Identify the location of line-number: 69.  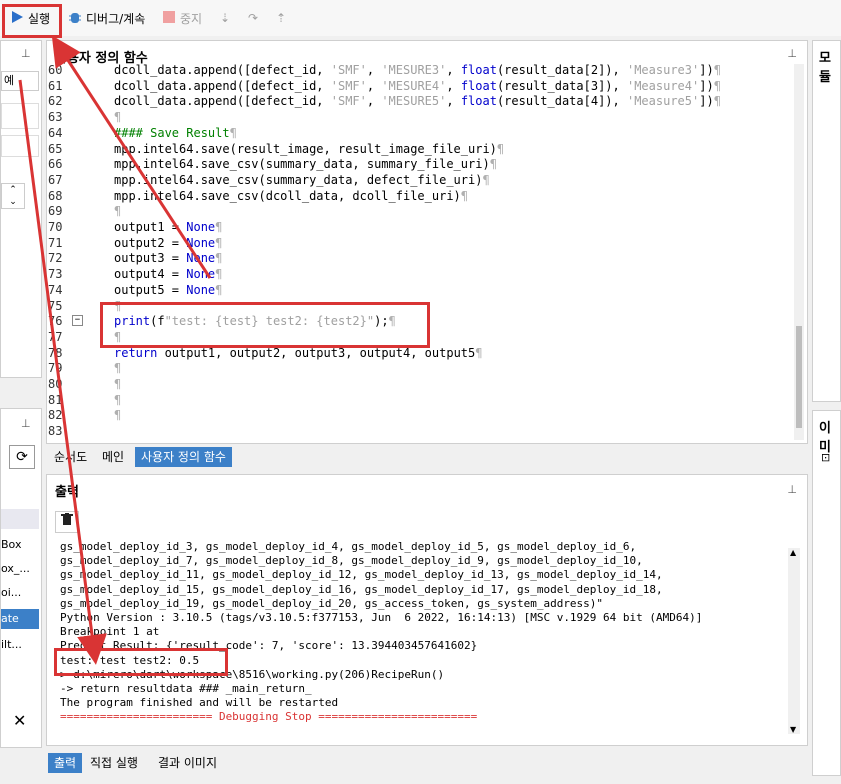
(55, 211).